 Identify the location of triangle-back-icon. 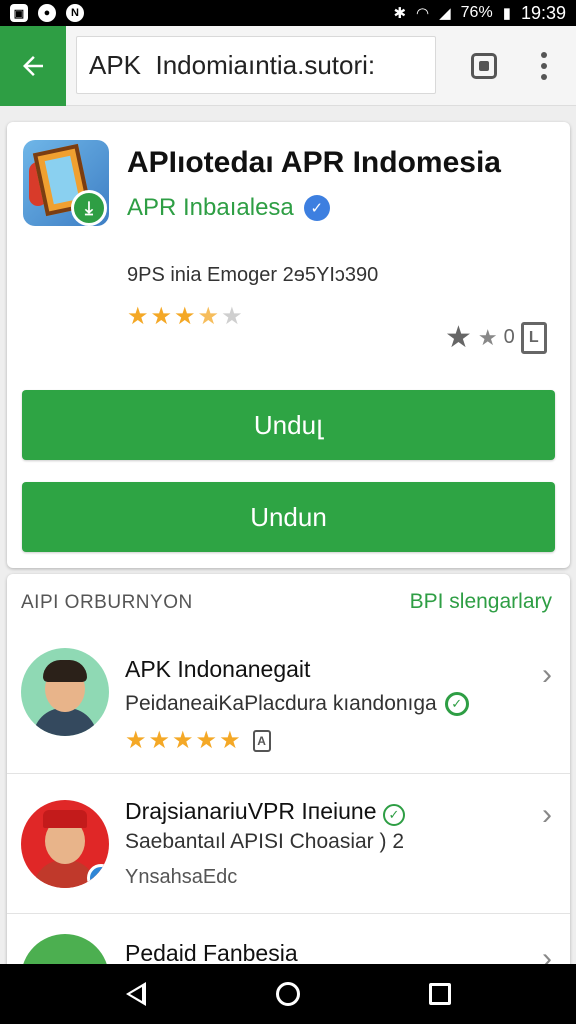
(136, 994).